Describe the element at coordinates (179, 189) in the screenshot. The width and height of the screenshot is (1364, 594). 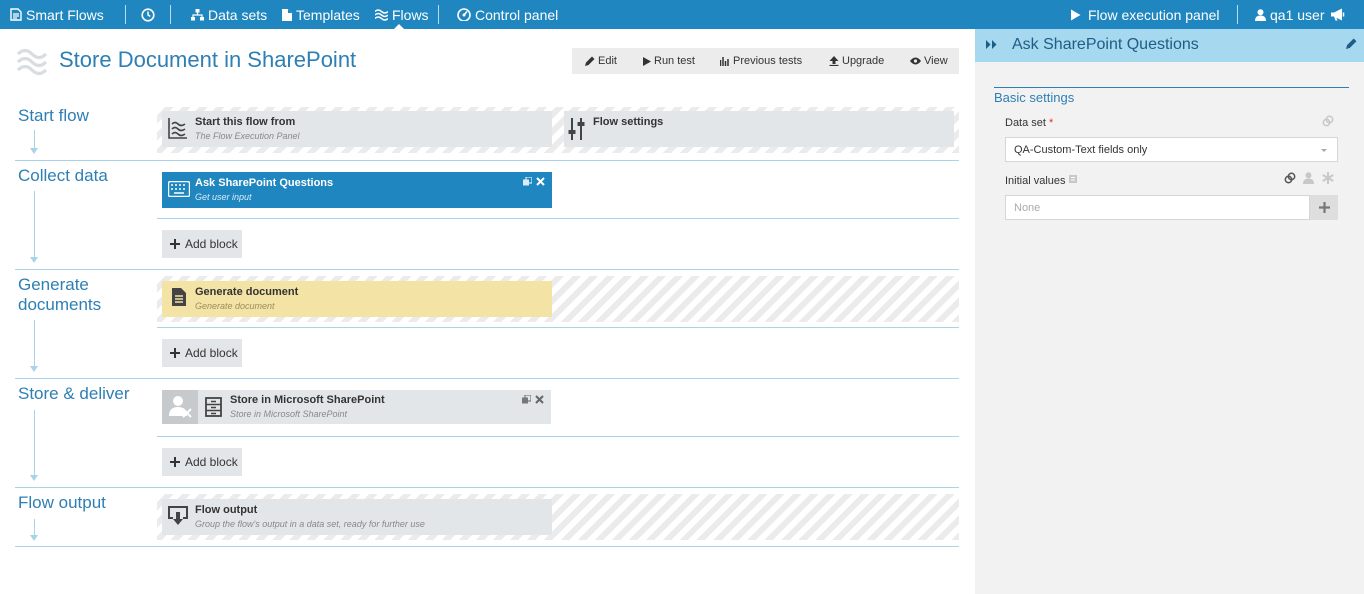
I see `keyboard-icon` at that location.